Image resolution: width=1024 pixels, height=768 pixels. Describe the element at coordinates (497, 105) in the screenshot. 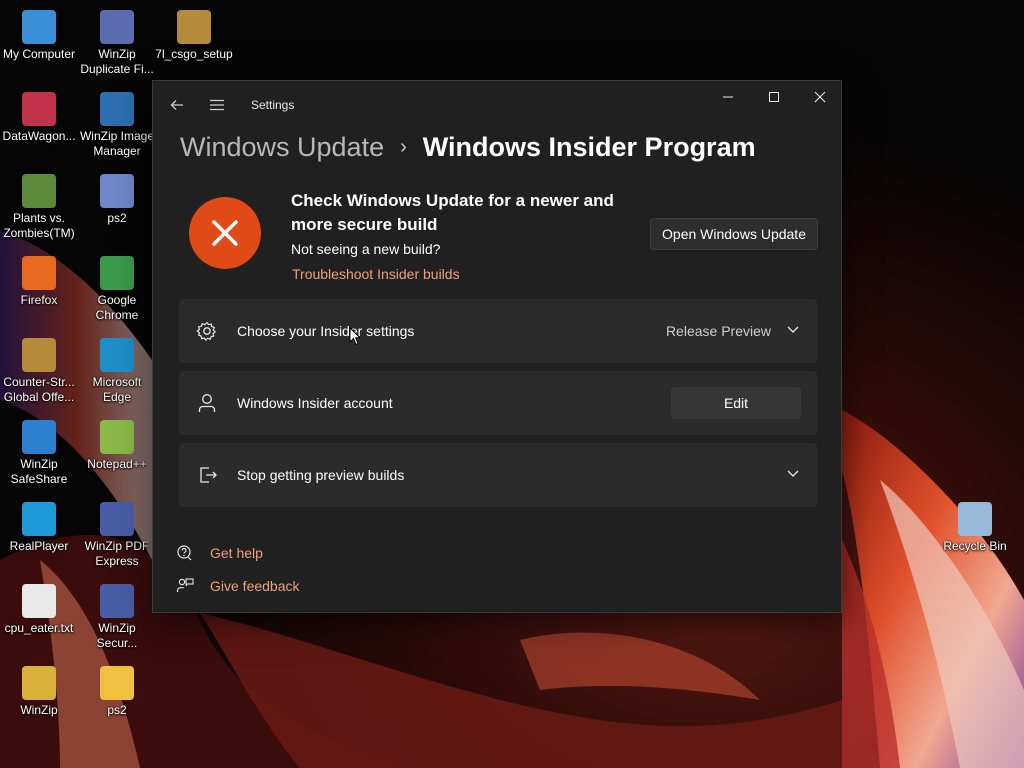

I see `title-bar: Settings` at that location.